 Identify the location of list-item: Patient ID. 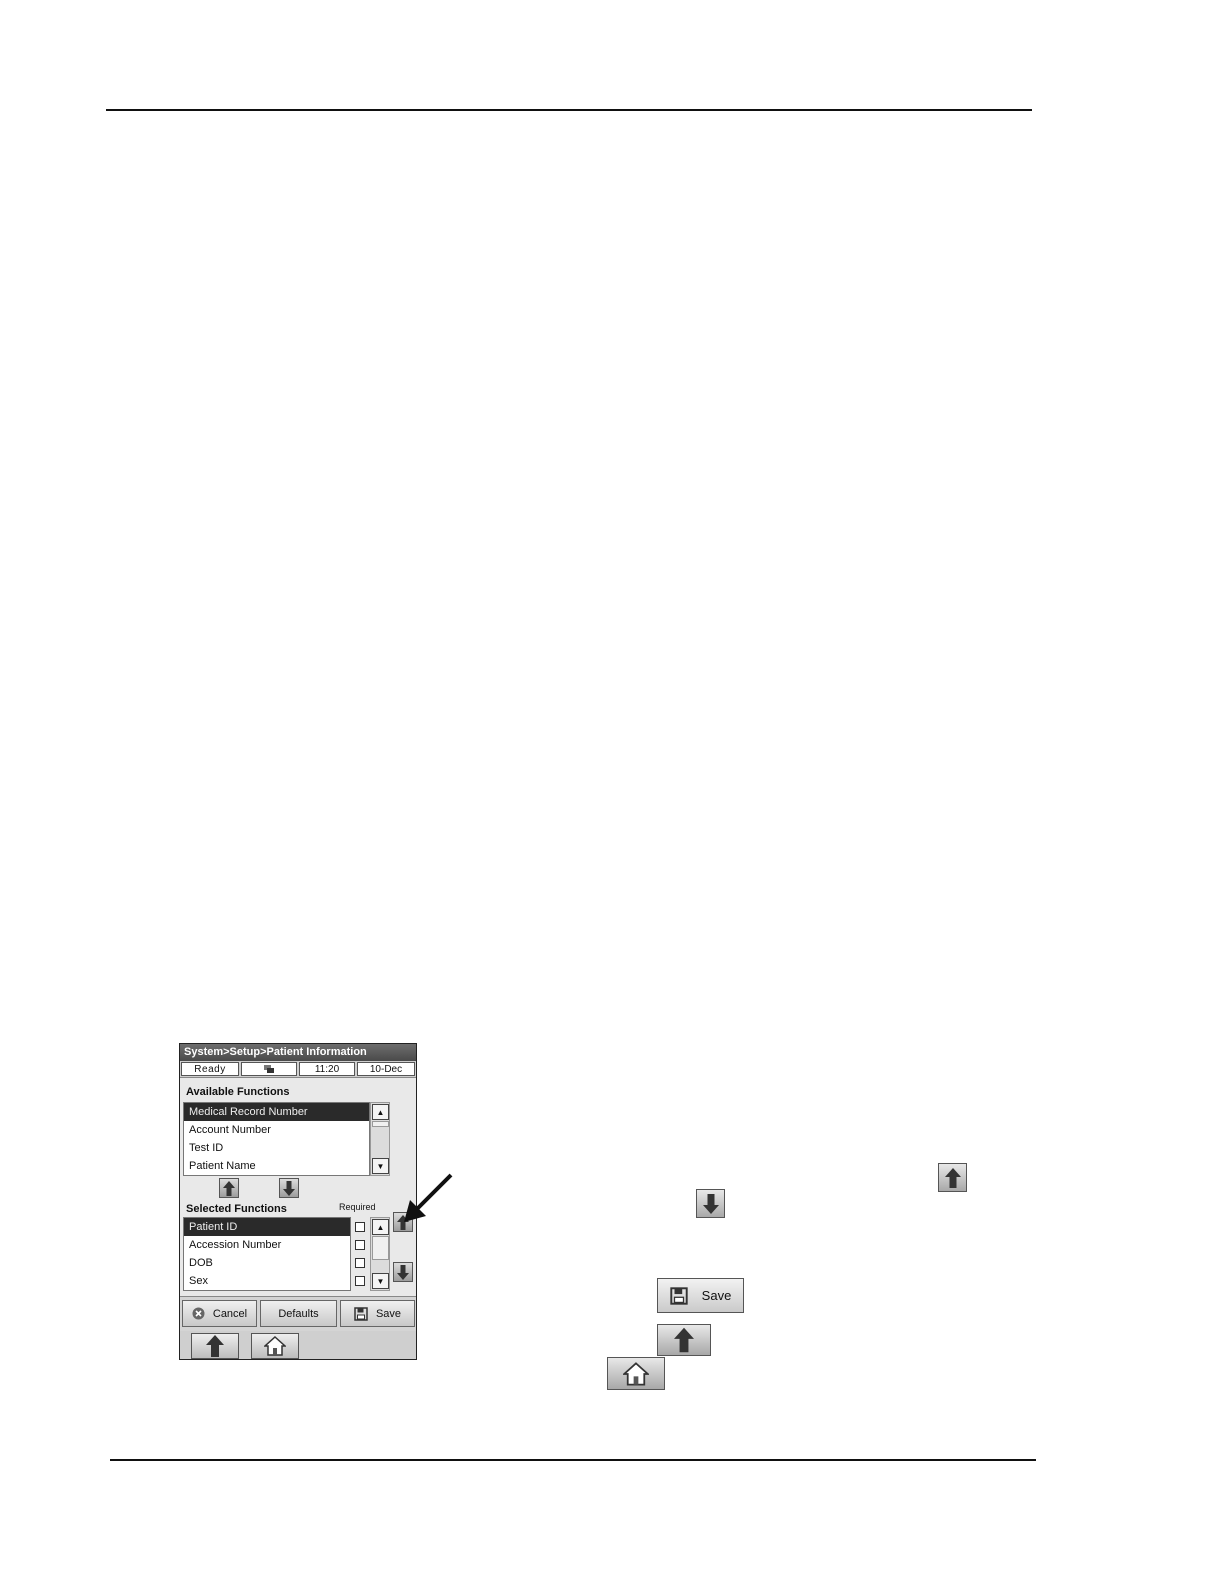
(267, 1227).